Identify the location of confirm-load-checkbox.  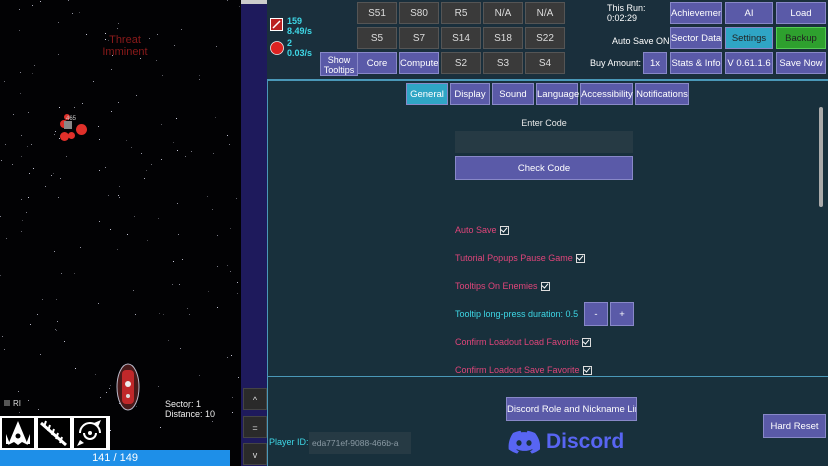
(587, 343).